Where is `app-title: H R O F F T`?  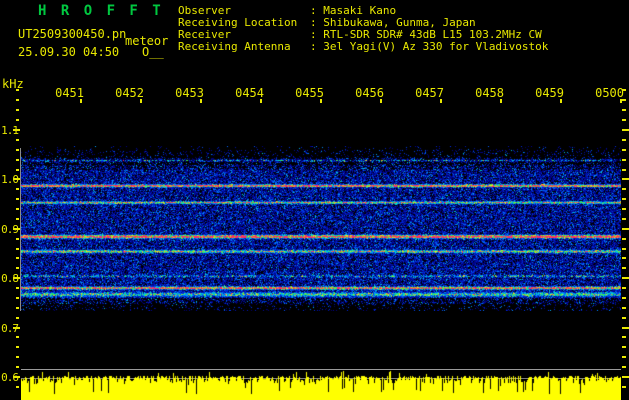
app-title: H R O F F T is located at coordinates (101, 11).